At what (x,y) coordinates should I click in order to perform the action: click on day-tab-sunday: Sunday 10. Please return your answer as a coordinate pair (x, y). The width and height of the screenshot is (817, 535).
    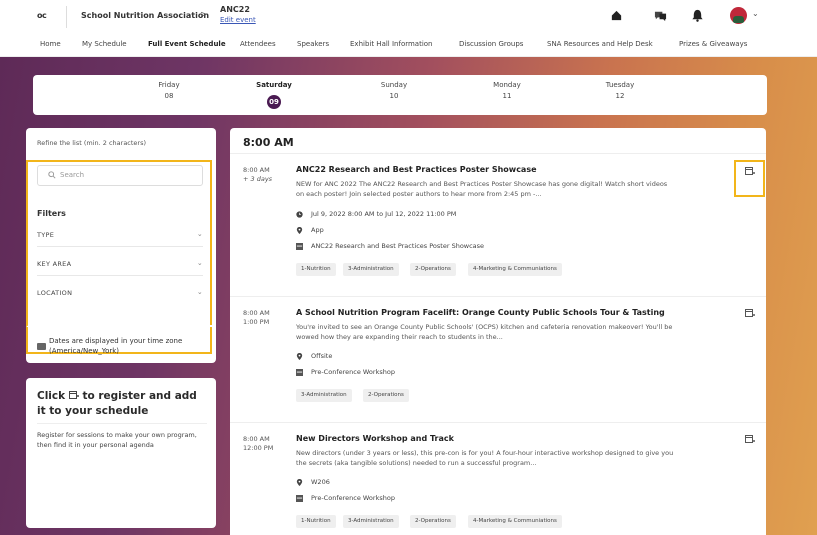
    Looking at the image, I should click on (394, 90).